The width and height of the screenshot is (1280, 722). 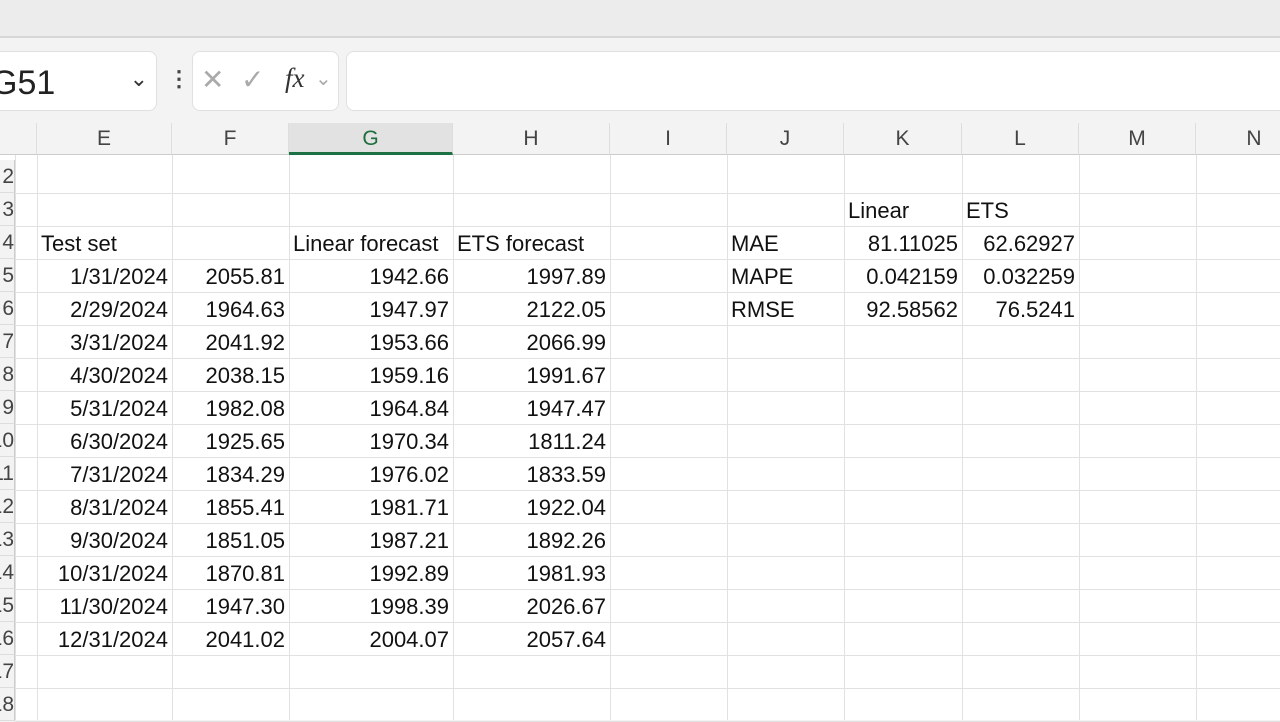 I want to click on value-cell: 1942.66, so click(x=371, y=275).